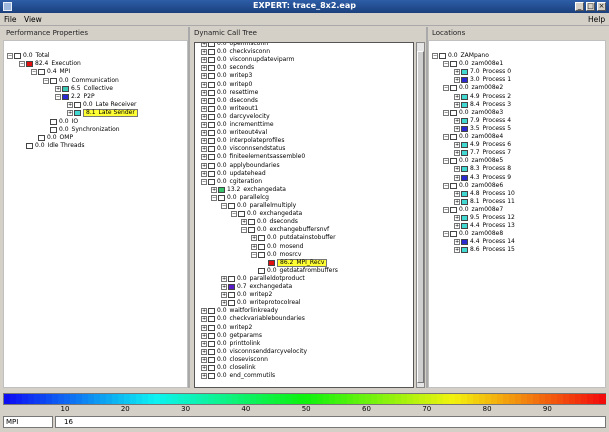  What do you see at coordinates (81, 130) in the screenshot?
I see `tree-row: 0.0 Synchronization` at bounding box center [81, 130].